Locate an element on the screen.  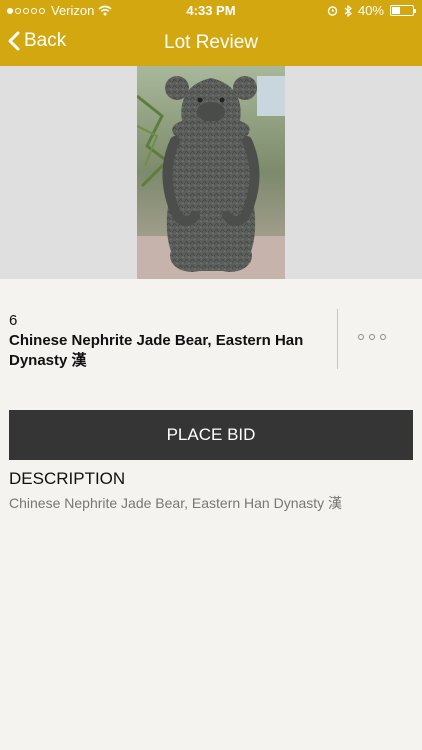
description-heading: DESCRIPTION is located at coordinates (67, 478).